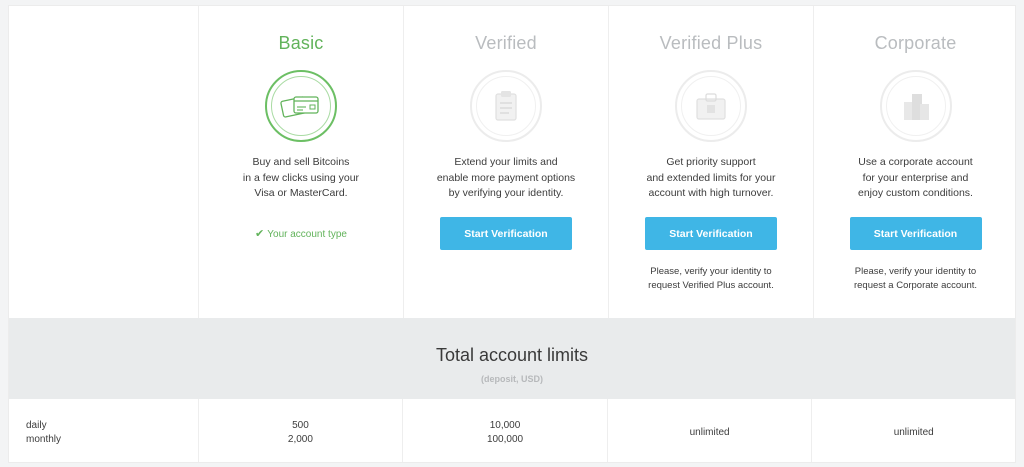 The height and width of the screenshot is (467, 1024). I want to click on limit-basic: 500 2,000, so click(301, 430).